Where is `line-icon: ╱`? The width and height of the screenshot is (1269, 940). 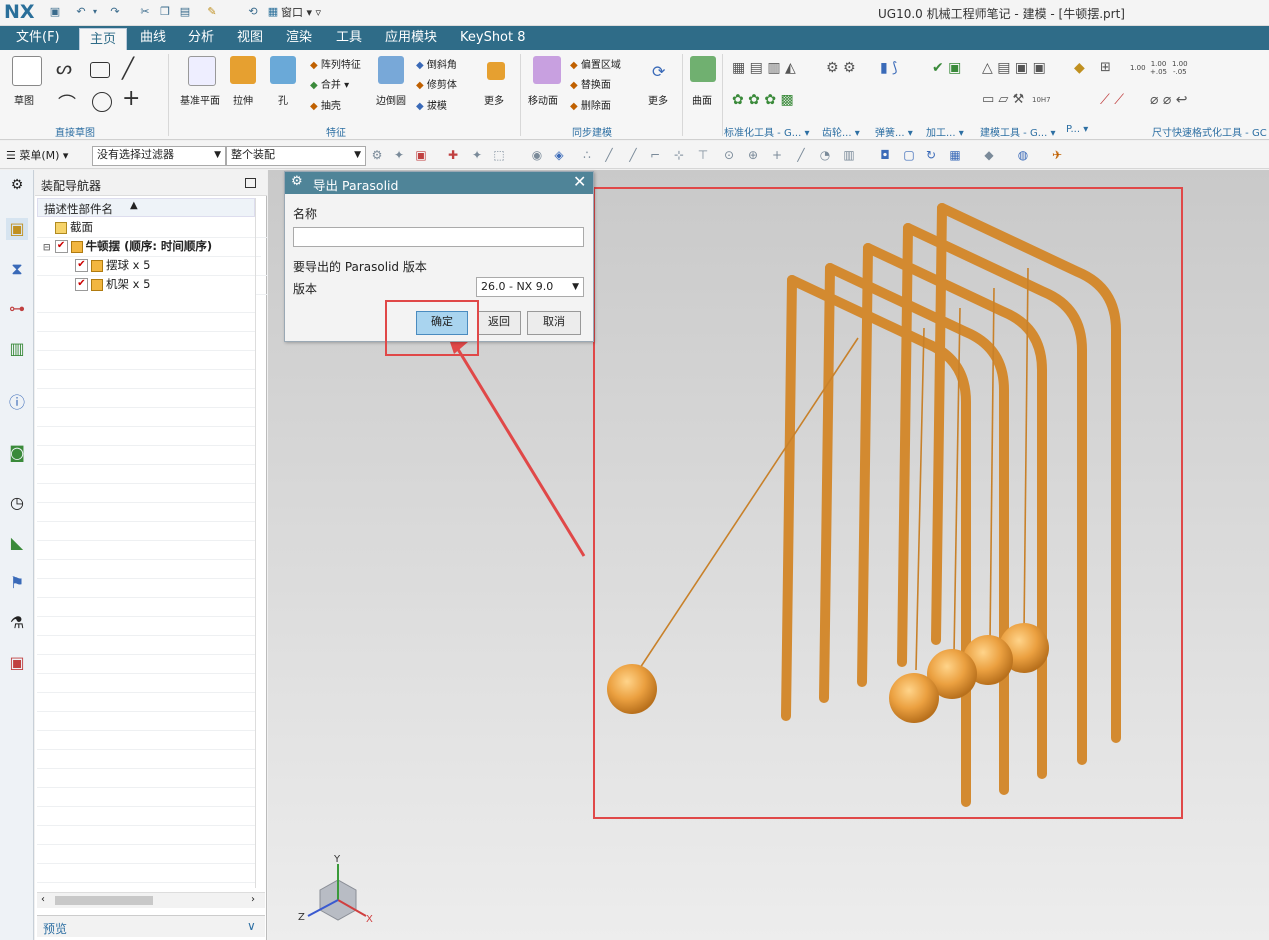
line-icon: ╱ is located at coordinates (128, 68).